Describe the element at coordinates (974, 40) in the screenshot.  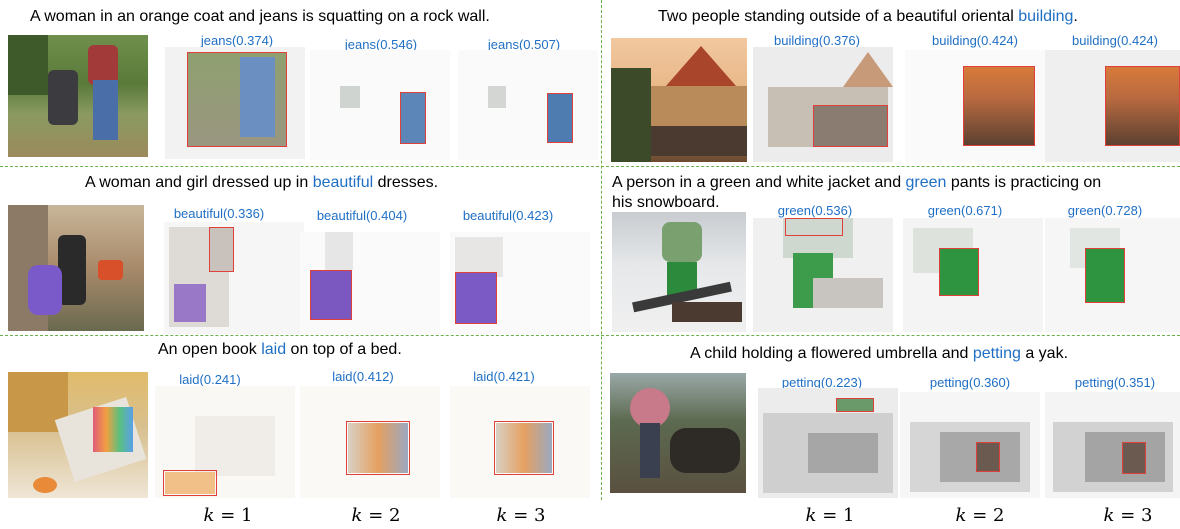
I see `label-r1r-k2: building(0.424)` at that location.